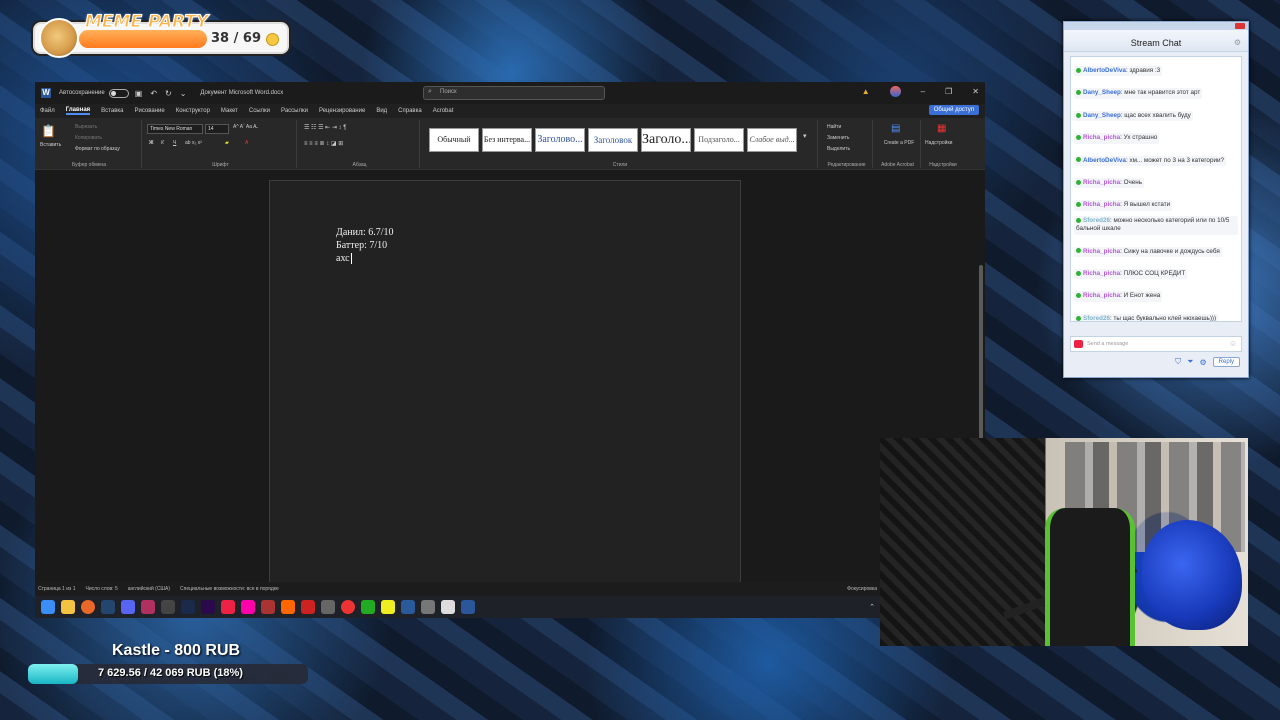 Image resolution: width=1280 pixels, height=720 pixels. Describe the element at coordinates (56, 589) in the screenshot. I see `page-count: Страница 1 из 1` at that location.